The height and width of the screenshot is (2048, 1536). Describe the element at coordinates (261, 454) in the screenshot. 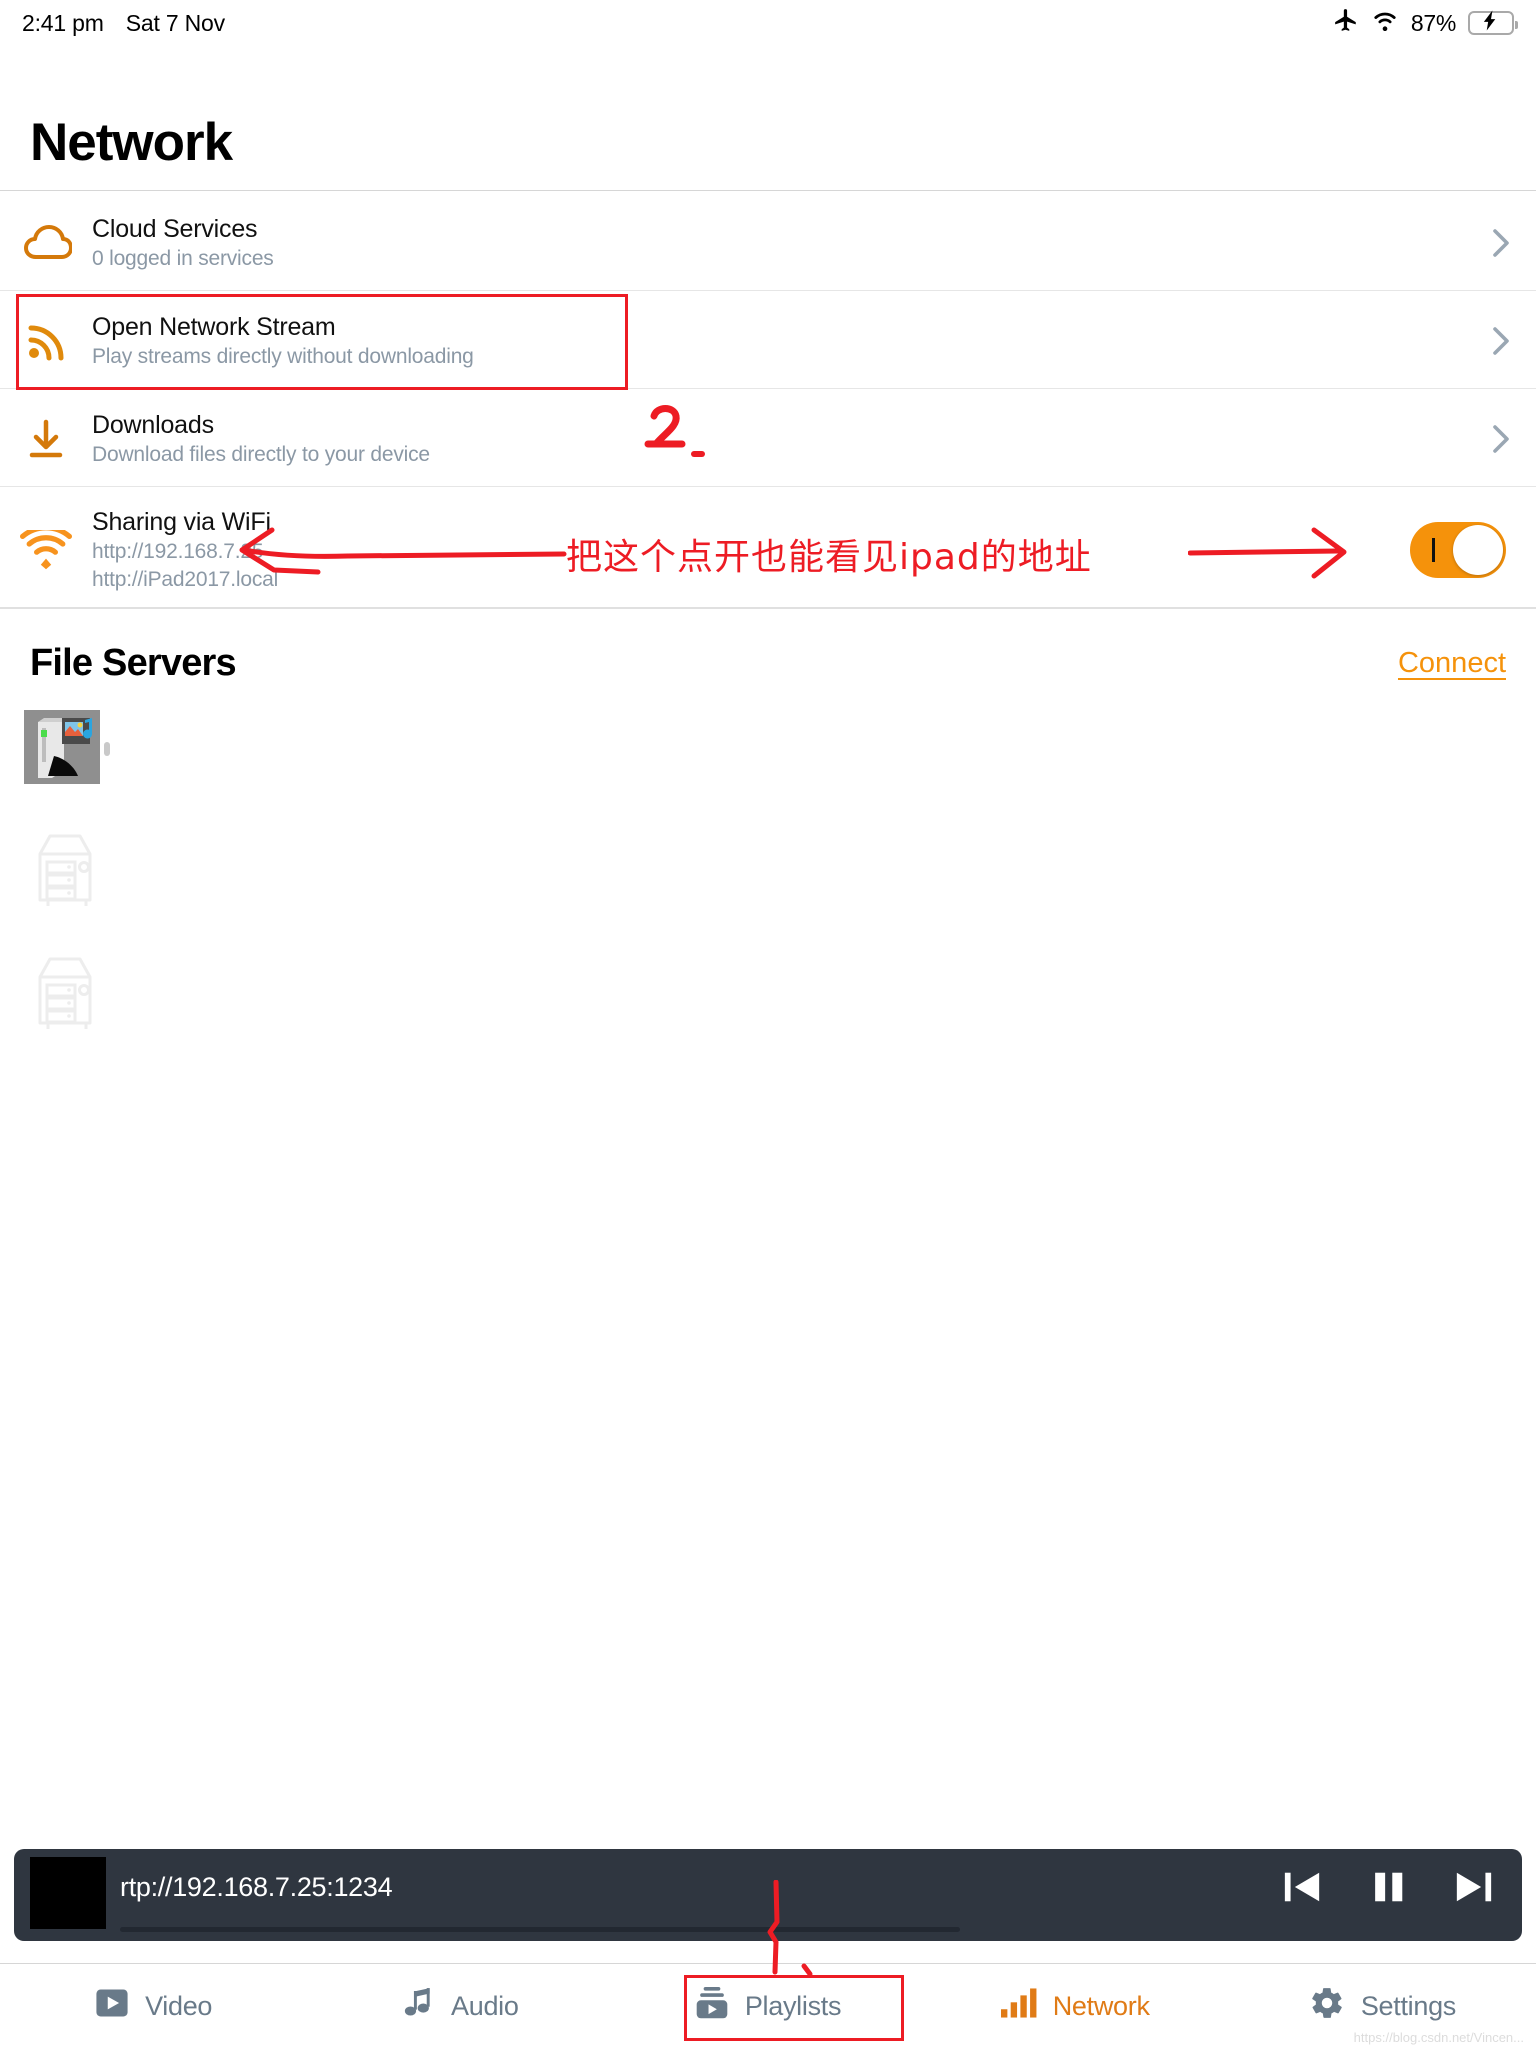

I see `row-subtitle: Download files directly to your device` at that location.